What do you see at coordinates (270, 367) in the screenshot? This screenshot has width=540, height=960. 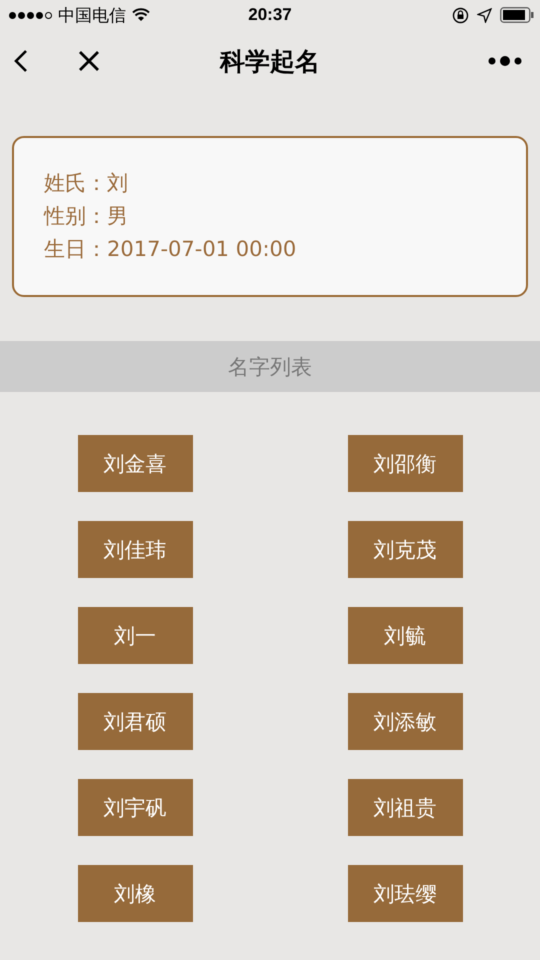 I see `section-title: 名字列表` at bounding box center [270, 367].